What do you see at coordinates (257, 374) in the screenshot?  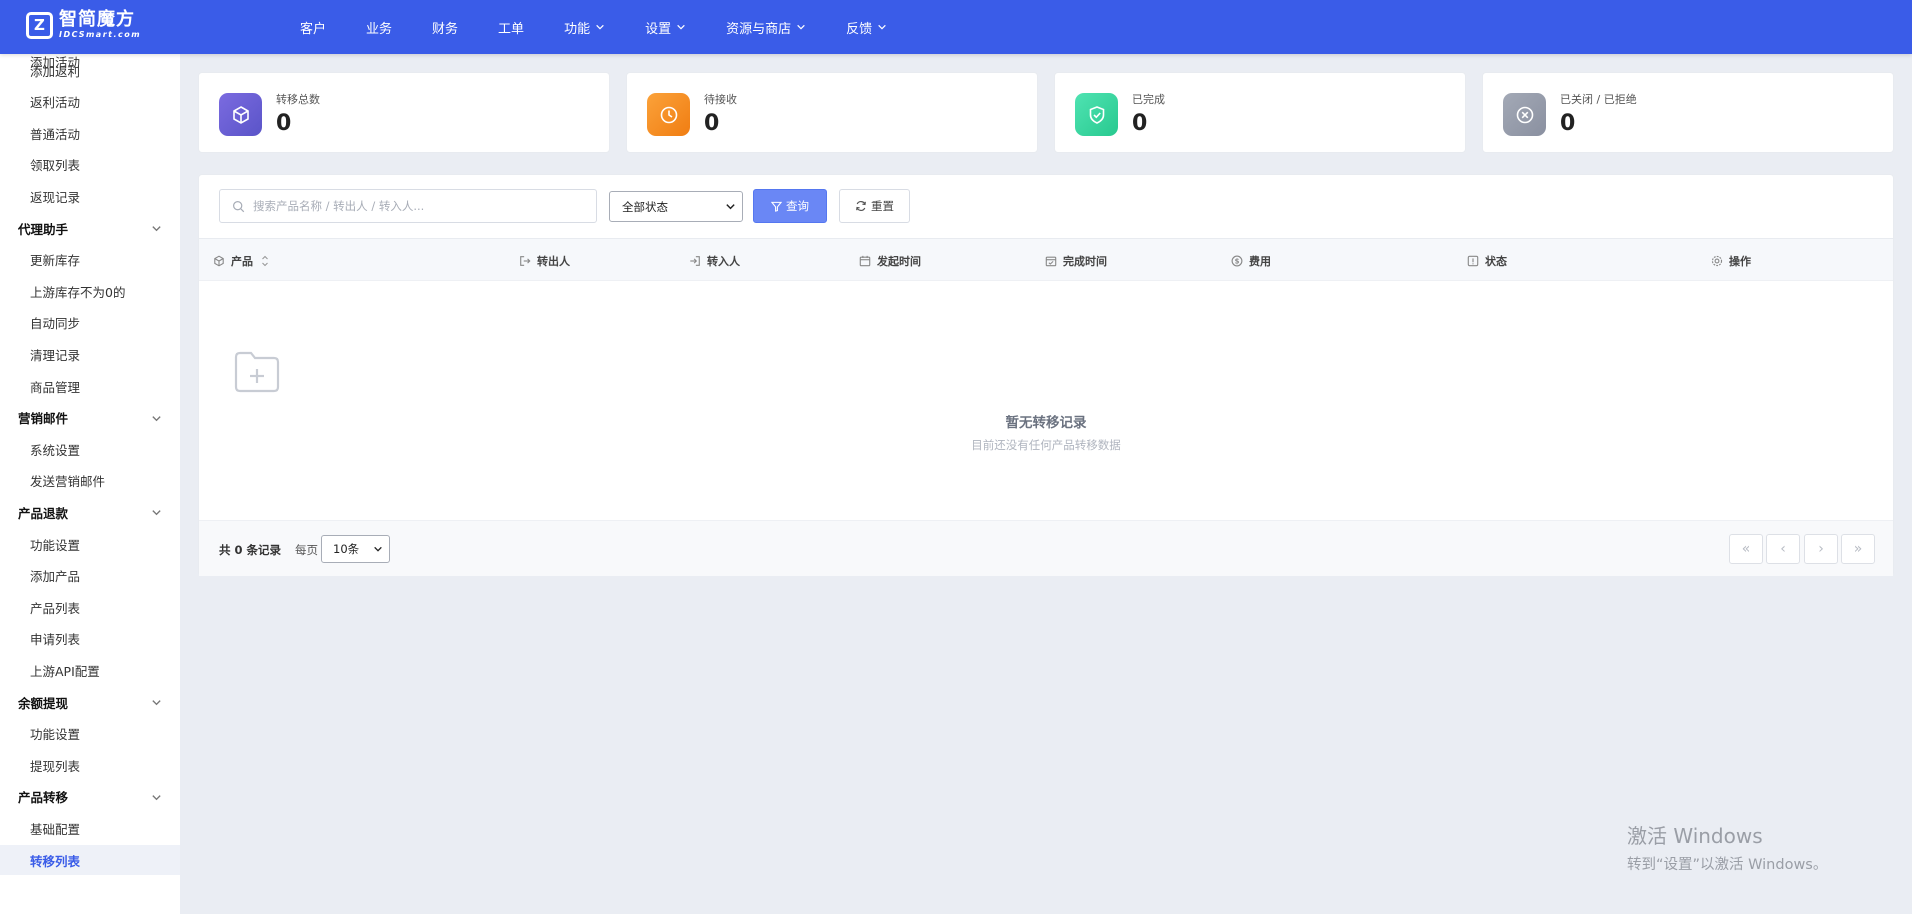 I see `empty-folder-icon` at bounding box center [257, 374].